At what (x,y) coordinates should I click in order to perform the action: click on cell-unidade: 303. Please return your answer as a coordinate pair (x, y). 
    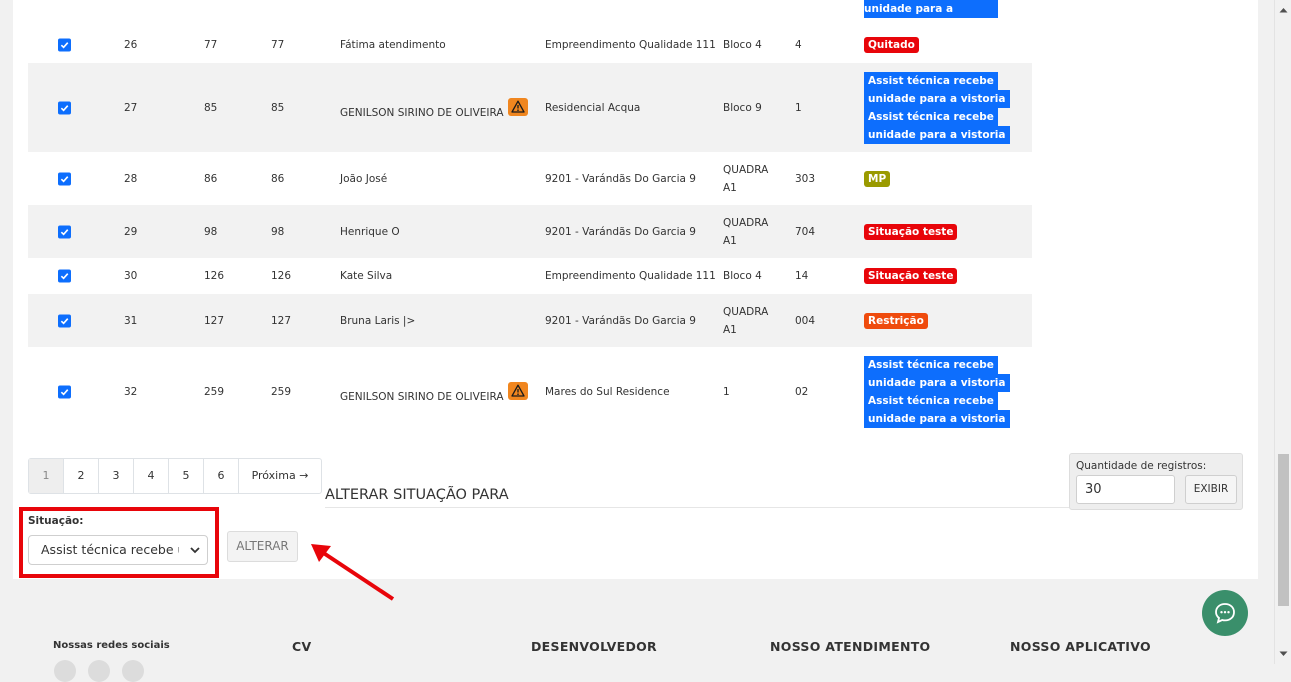
    Looking at the image, I should click on (805, 178).